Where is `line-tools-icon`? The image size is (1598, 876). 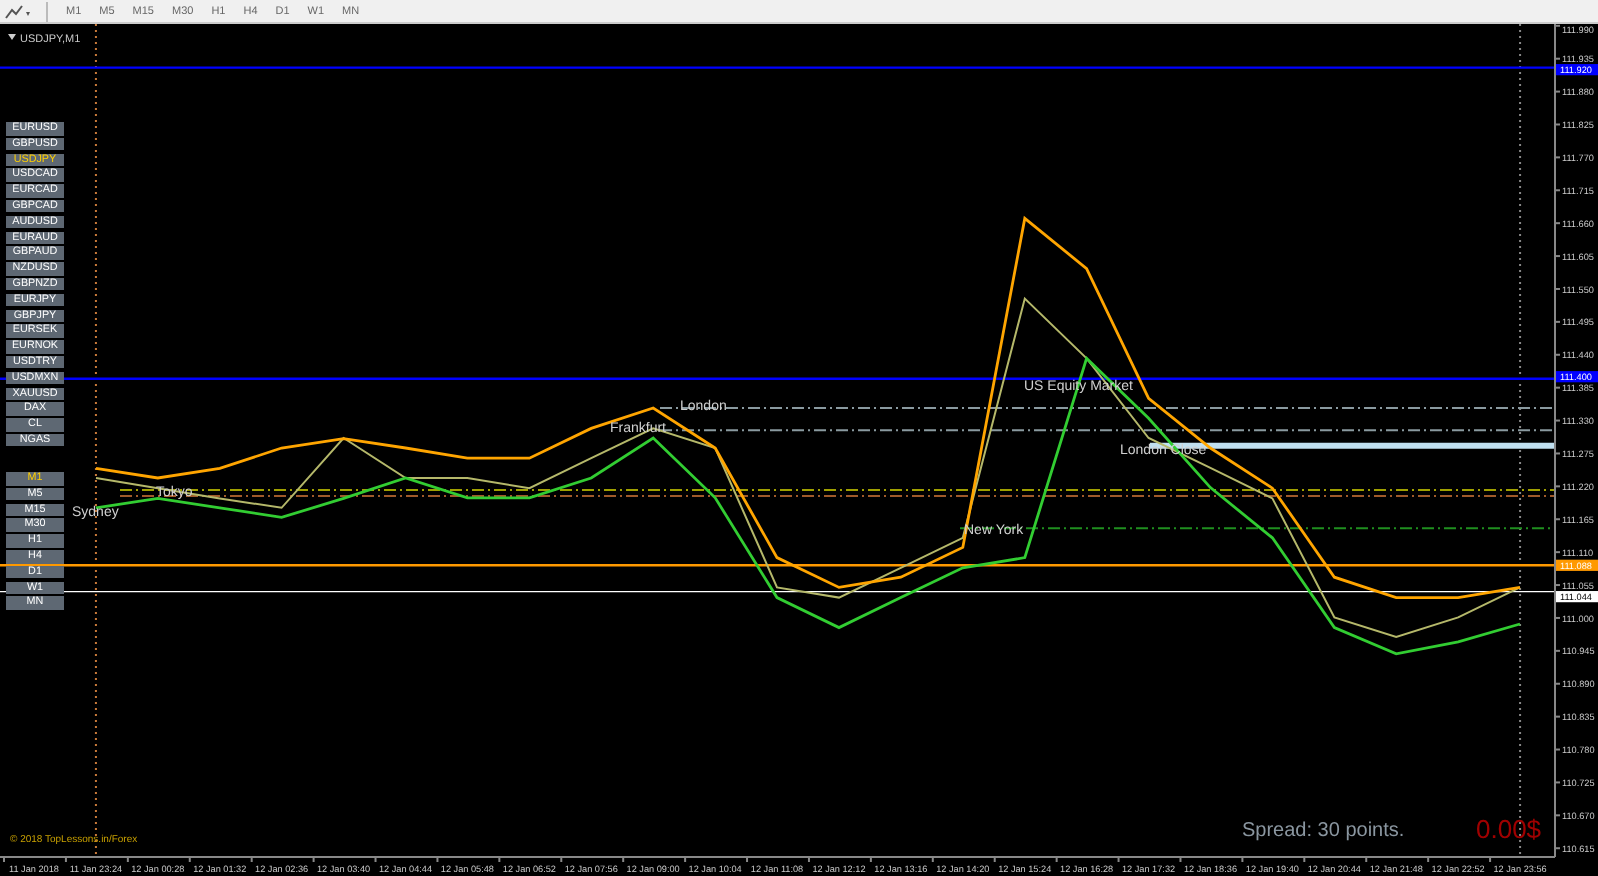
line-tools-icon is located at coordinates (18, 11).